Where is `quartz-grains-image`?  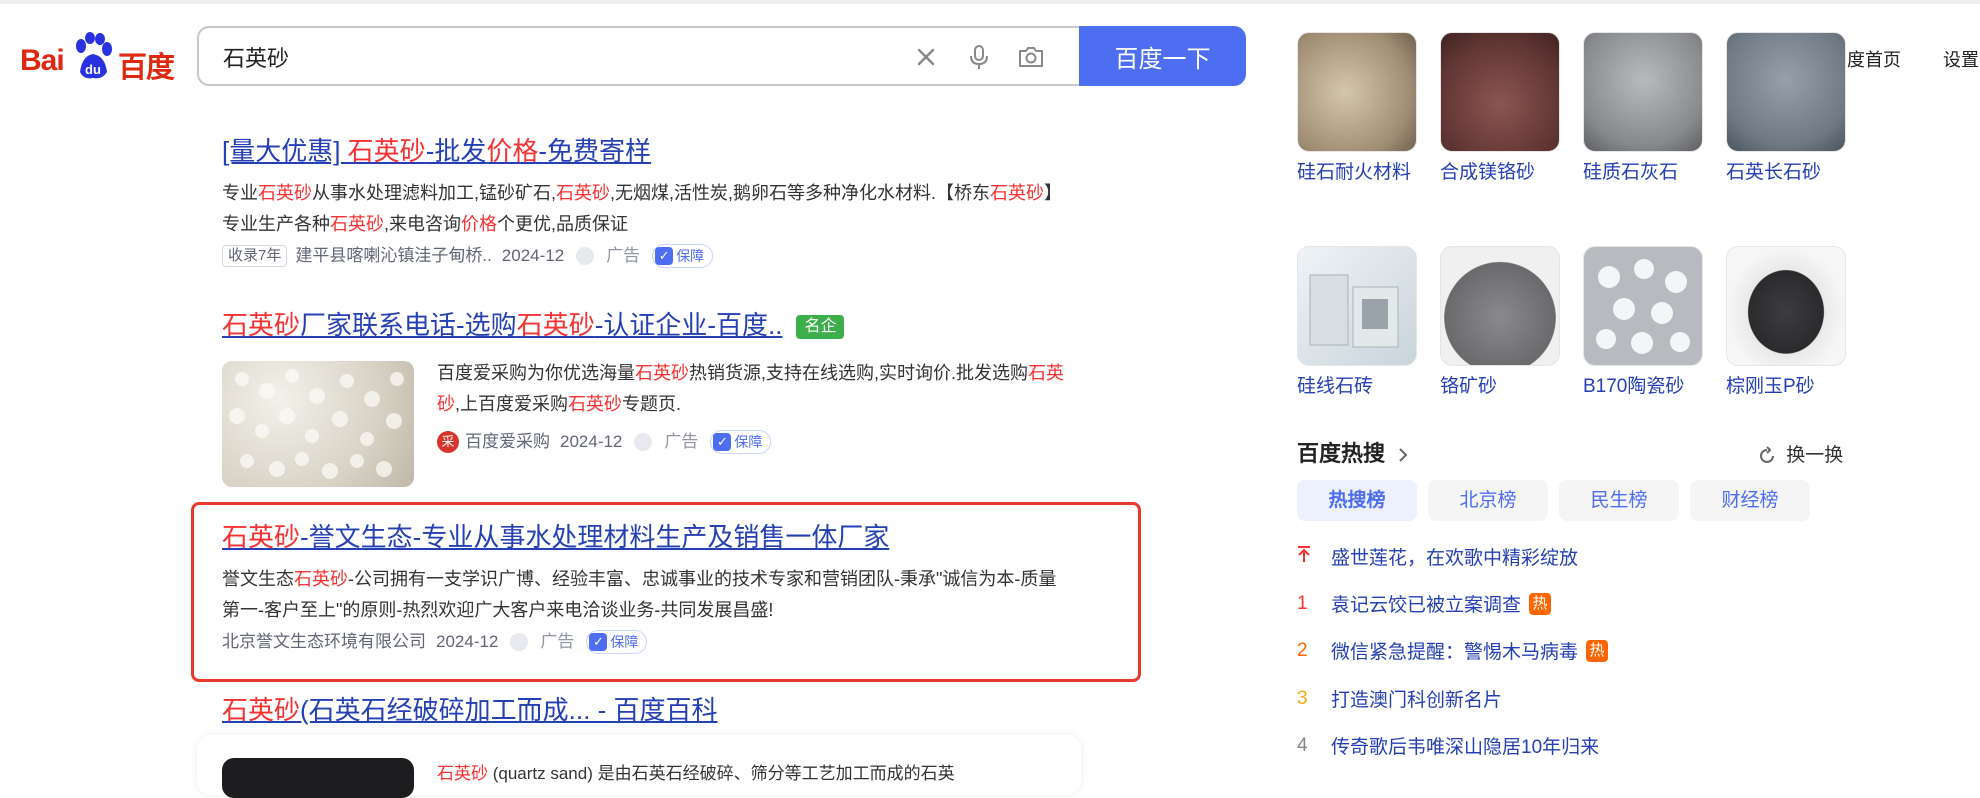
quartz-grains-image is located at coordinates (316, 424).